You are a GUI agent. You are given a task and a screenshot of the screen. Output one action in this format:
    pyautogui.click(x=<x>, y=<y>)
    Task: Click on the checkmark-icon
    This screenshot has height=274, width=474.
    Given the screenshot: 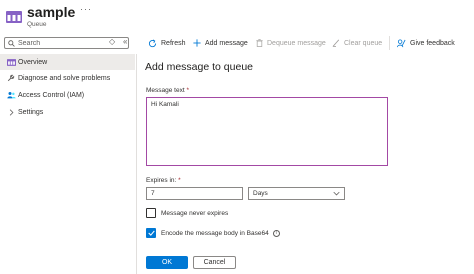 What is the action you would take?
    pyautogui.click(x=151, y=233)
    